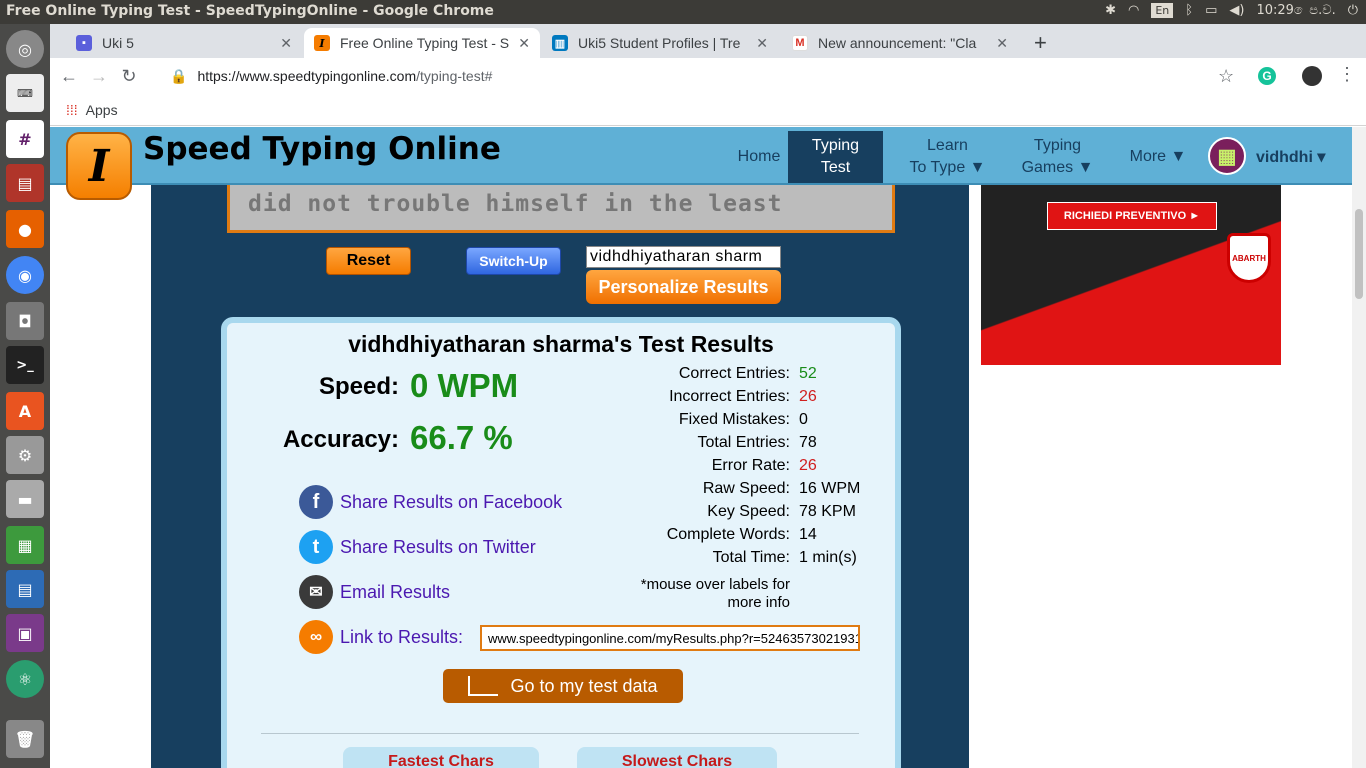 Image resolution: width=1366 pixels, height=768 pixels. What do you see at coordinates (947, 157) in the screenshot?
I see `nav-learn-to-type: Learn To Type ▼` at bounding box center [947, 157].